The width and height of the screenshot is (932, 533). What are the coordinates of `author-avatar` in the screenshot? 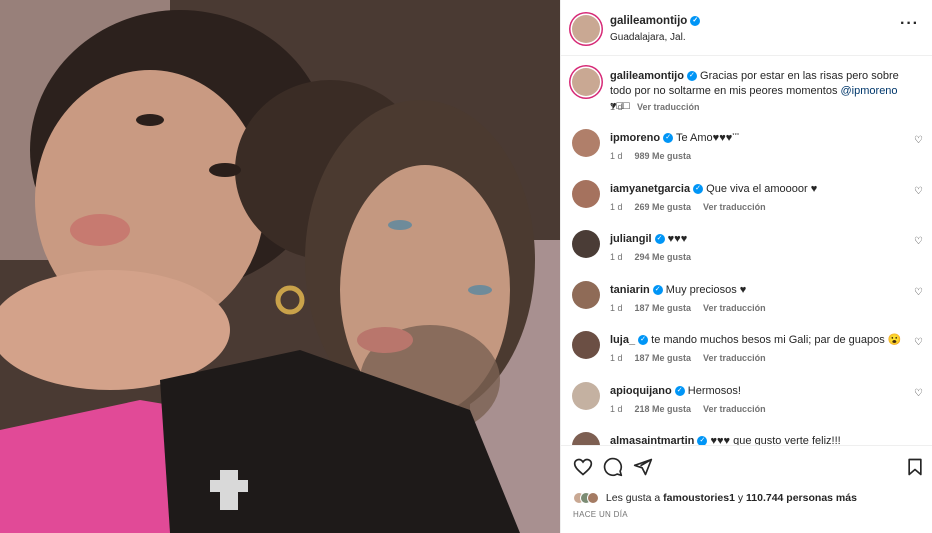 It's located at (586, 29).